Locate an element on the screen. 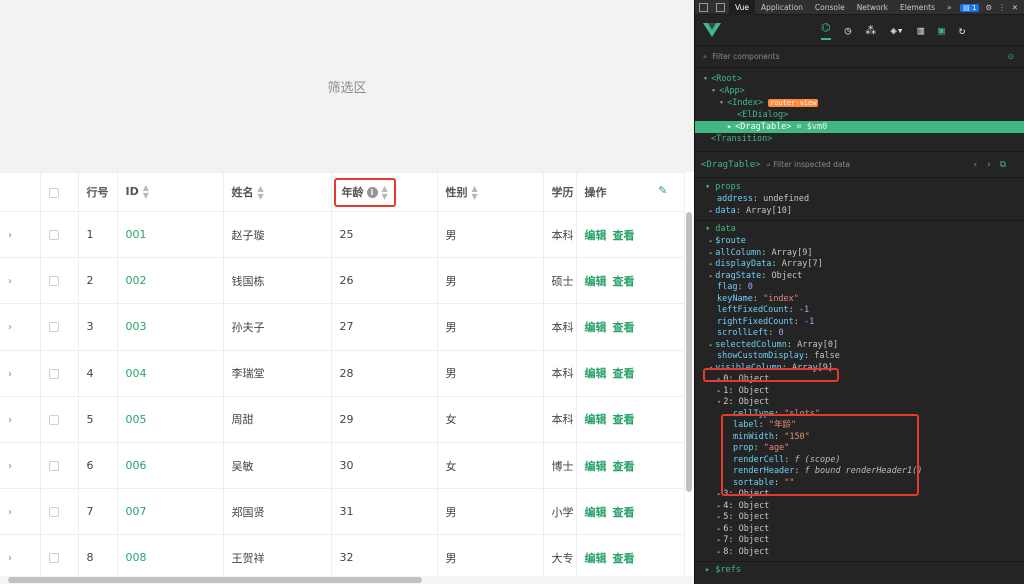 This screenshot has height=584, width=1024. target-icon: ⊙ is located at coordinates (1011, 56).